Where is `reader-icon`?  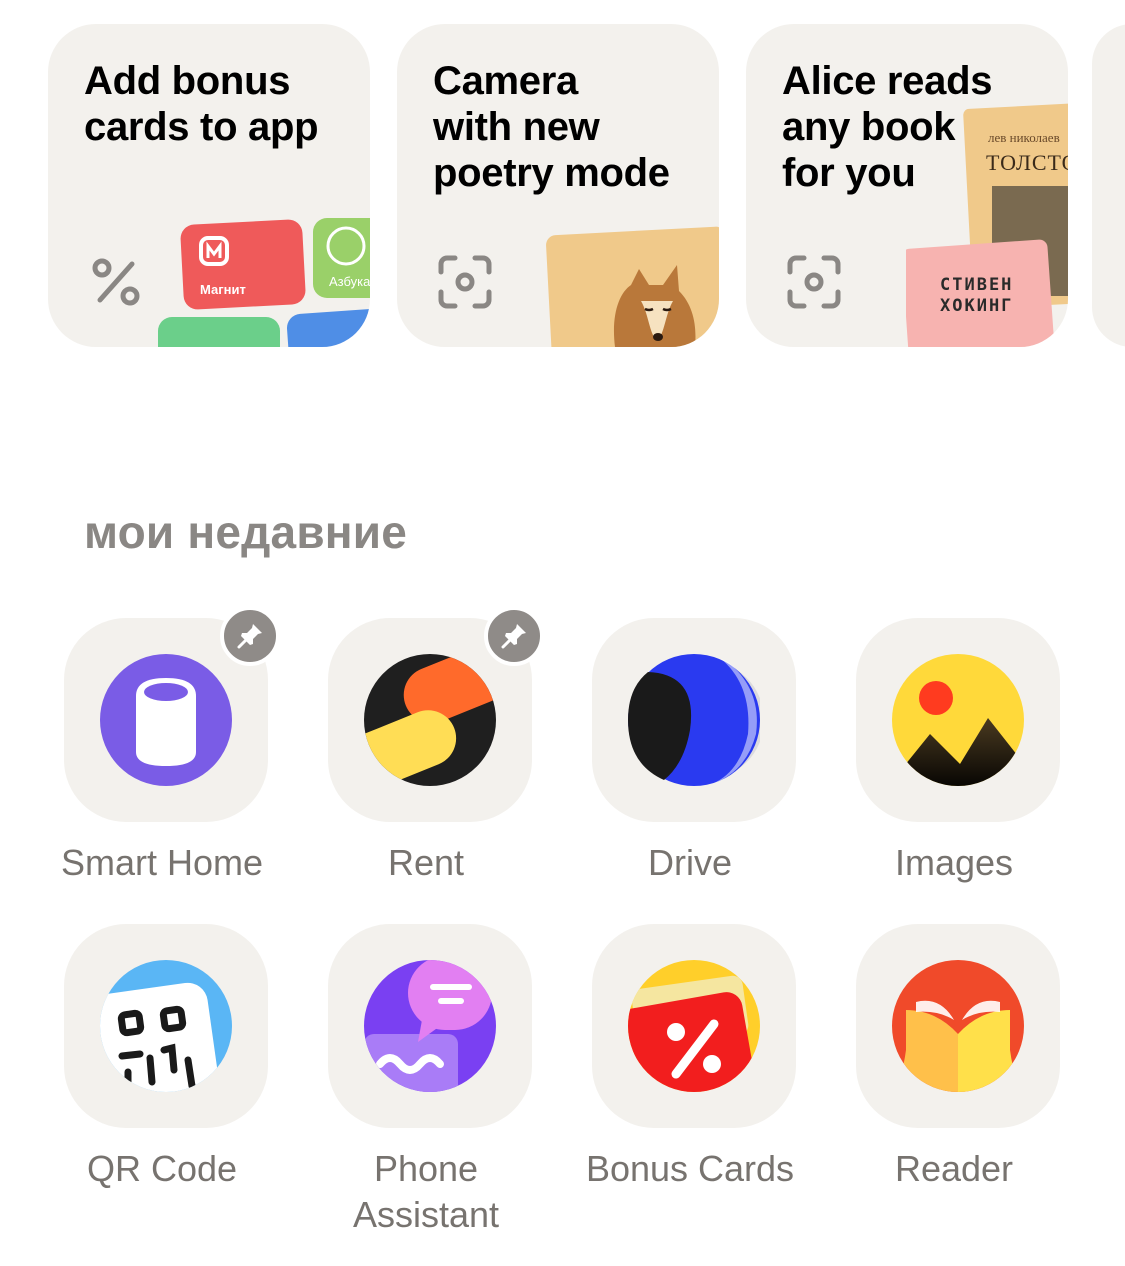
reader-icon is located at coordinates (958, 1026).